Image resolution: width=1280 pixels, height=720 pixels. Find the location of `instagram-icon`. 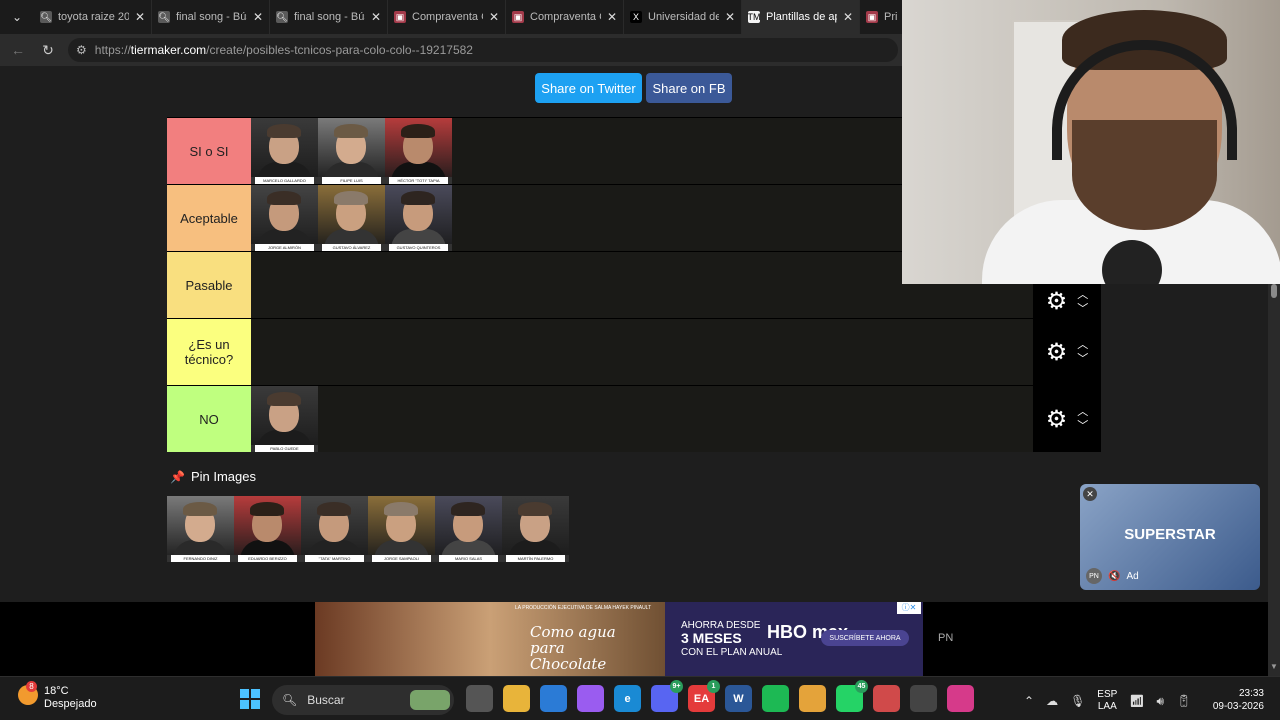

instagram-icon is located at coordinates (960, 698).